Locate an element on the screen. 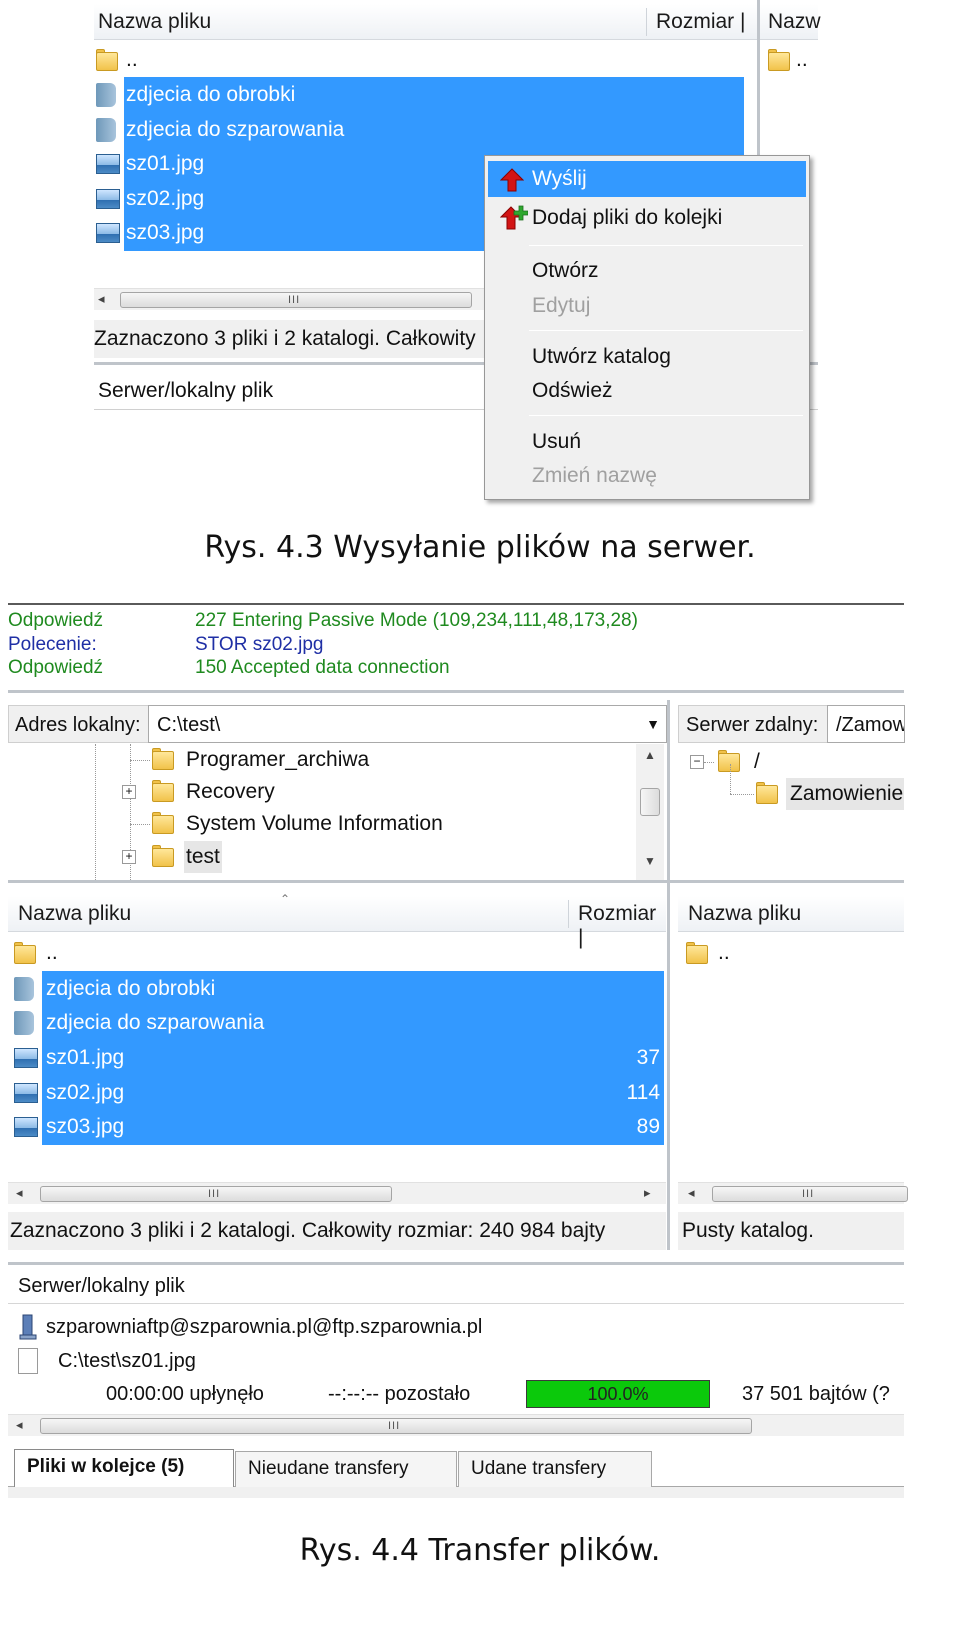 This screenshot has width=960, height=1652. vertical-scrollbar: ▲ ▼ is located at coordinates (650, 812).